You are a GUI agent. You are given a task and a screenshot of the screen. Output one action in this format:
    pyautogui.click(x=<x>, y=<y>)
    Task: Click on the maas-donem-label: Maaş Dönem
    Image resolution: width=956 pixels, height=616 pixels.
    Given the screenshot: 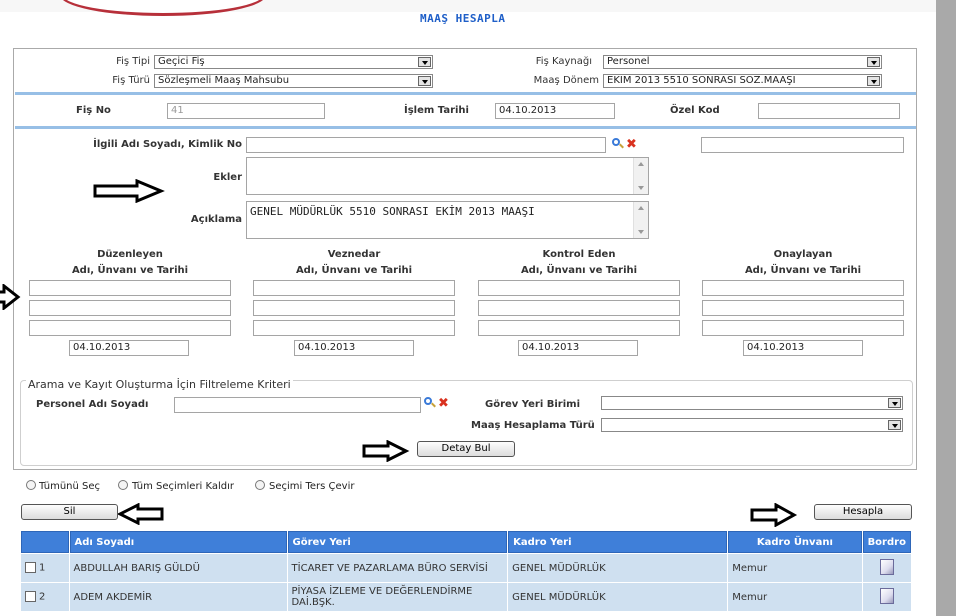 What is the action you would take?
    pyautogui.click(x=566, y=80)
    